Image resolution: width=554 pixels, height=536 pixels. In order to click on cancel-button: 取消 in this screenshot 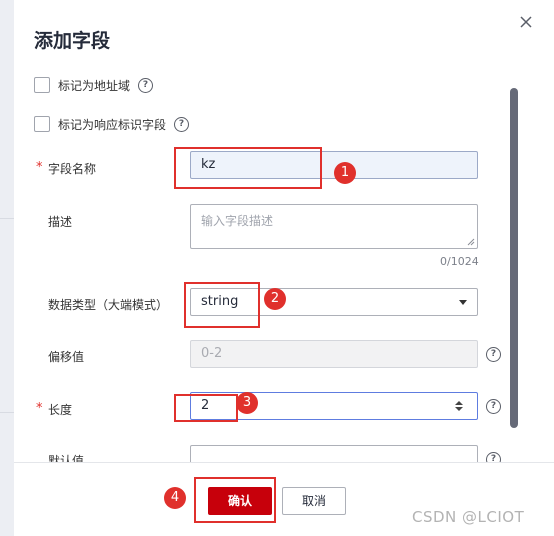, I will do `click(314, 501)`.